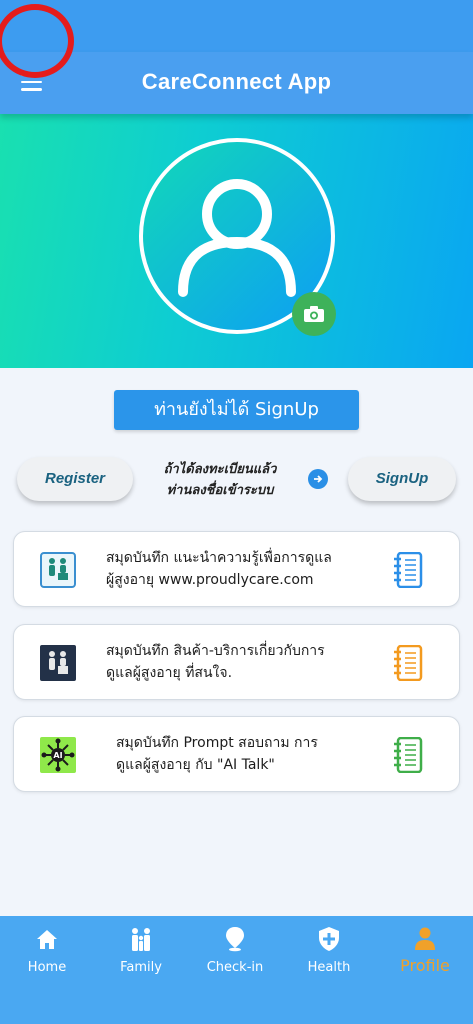 This screenshot has width=473, height=1024. I want to click on app-title: CareConnect App, so click(236, 81).